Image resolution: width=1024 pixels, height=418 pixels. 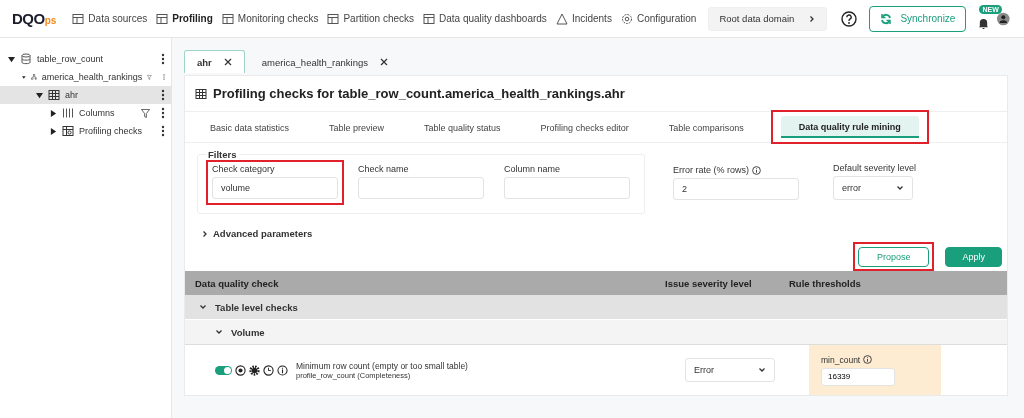 I want to click on filter-icon, so click(x=145, y=113).